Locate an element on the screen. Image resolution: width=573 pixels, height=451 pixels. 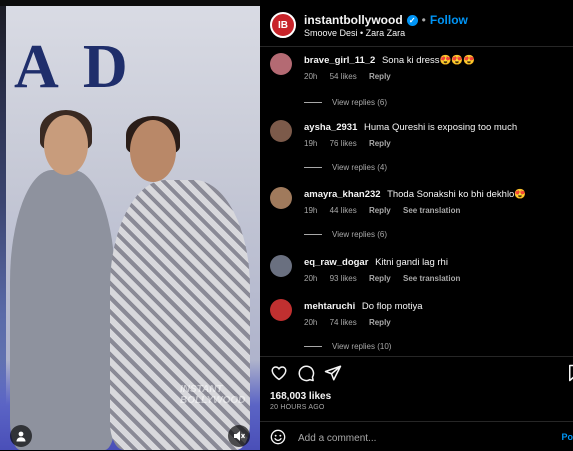
comment-text-row: brave_girl_11_2 Sona ki dress😍😍😍 is located at coordinates (389, 60).